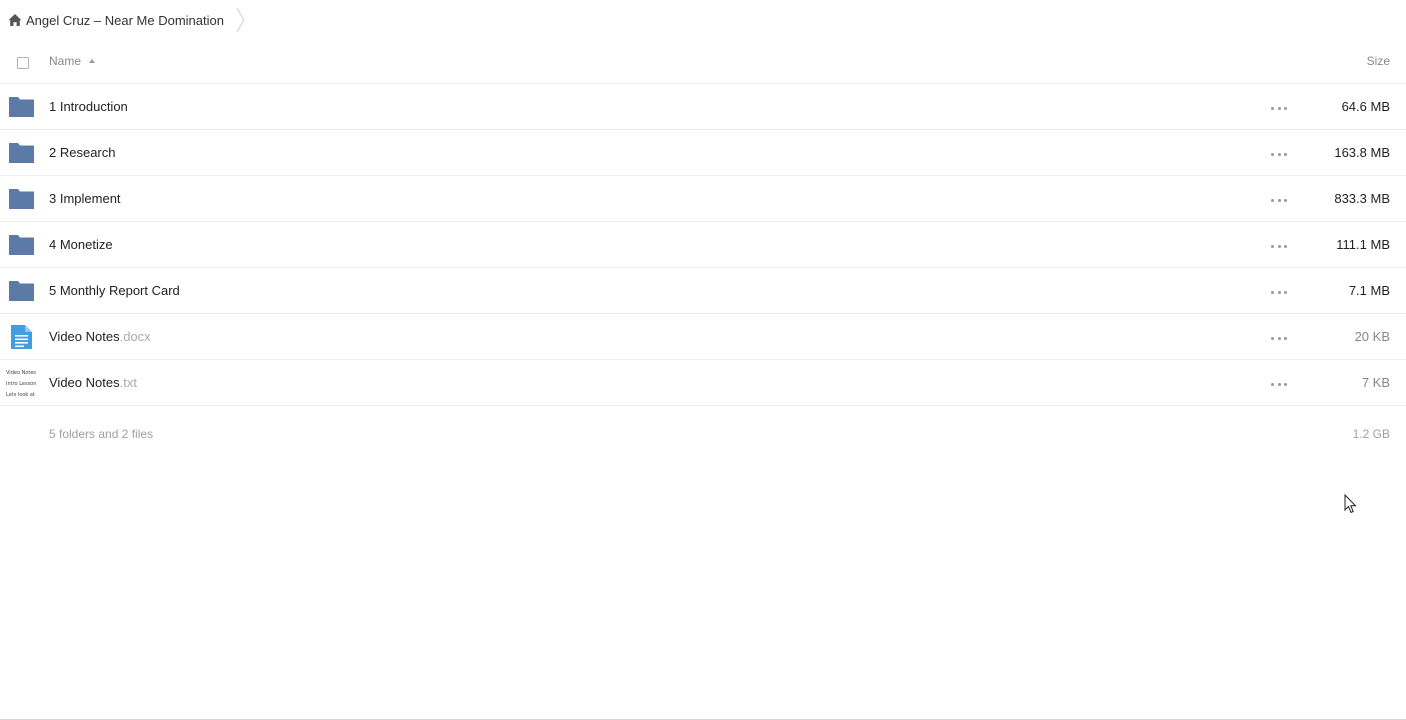 Image resolution: width=1406 pixels, height=720 pixels. Describe the element at coordinates (703, 107) in the screenshot. I see `file-row: 1 Introduction 64.6 MB` at that location.